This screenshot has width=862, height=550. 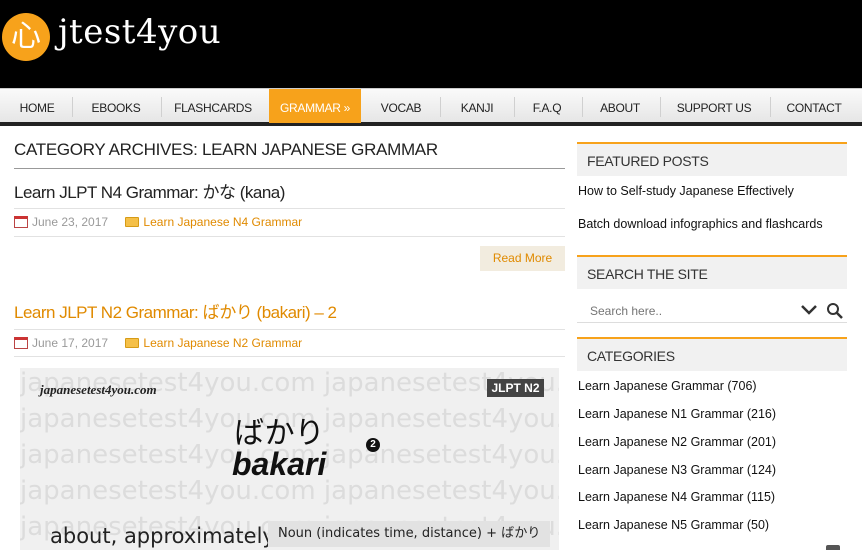 What do you see at coordinates (712, 272) in the screenshot?
I see `search-heading: SEARCH THE SITE` at bounding box center [712, 272].